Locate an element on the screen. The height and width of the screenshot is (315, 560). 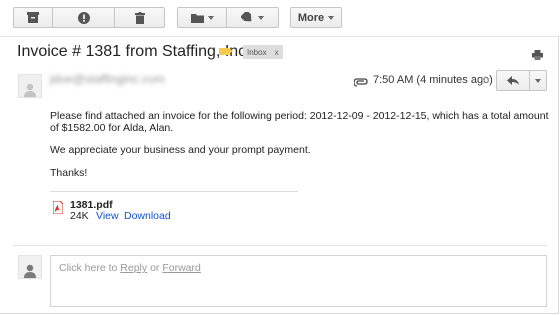
reply-arrow-icon is located at coordinates (513, 80).